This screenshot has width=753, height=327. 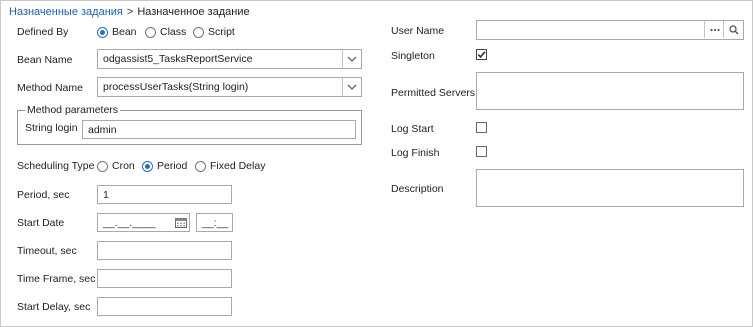 I want to click on permitted-servers-textarea, so click(x=610, y=91).